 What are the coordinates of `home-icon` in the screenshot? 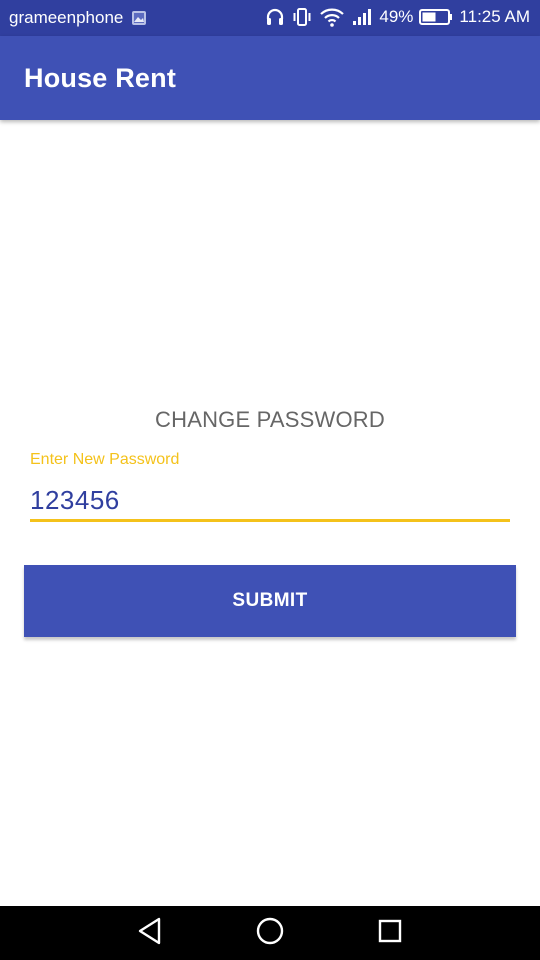 It's located at (270, 933).